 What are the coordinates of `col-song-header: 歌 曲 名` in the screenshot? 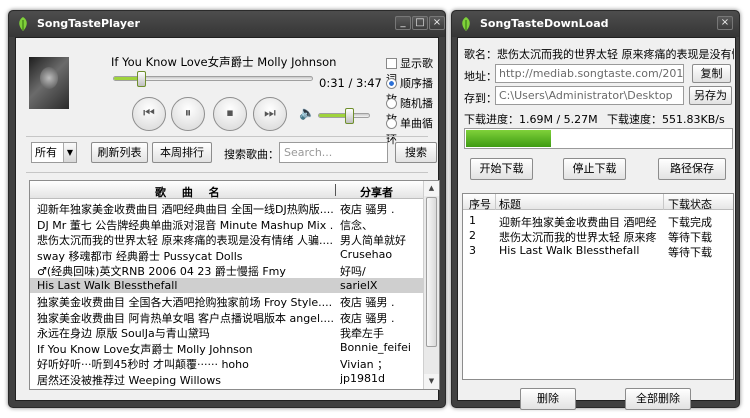 It's located at (190, 192).